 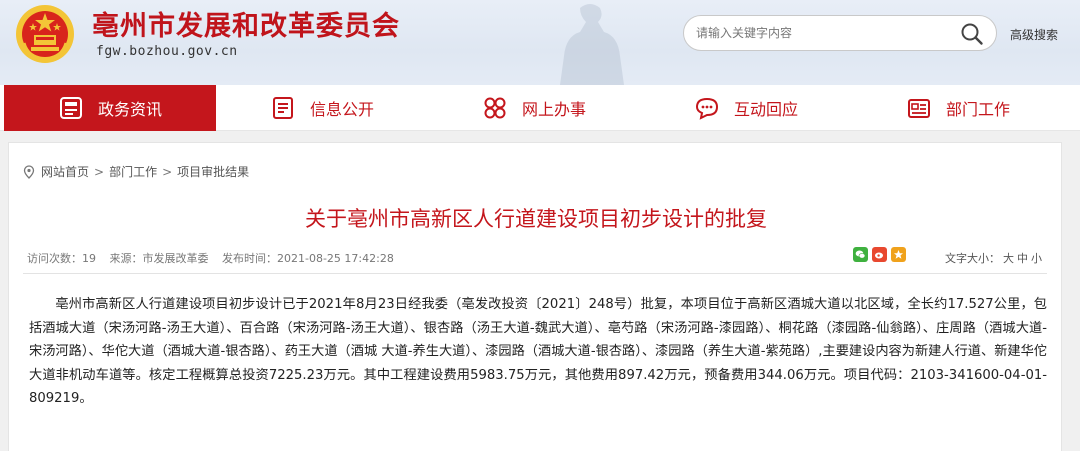 I want to click on font-size-control: 文字大小：大中小, so click(x=993, y=258).